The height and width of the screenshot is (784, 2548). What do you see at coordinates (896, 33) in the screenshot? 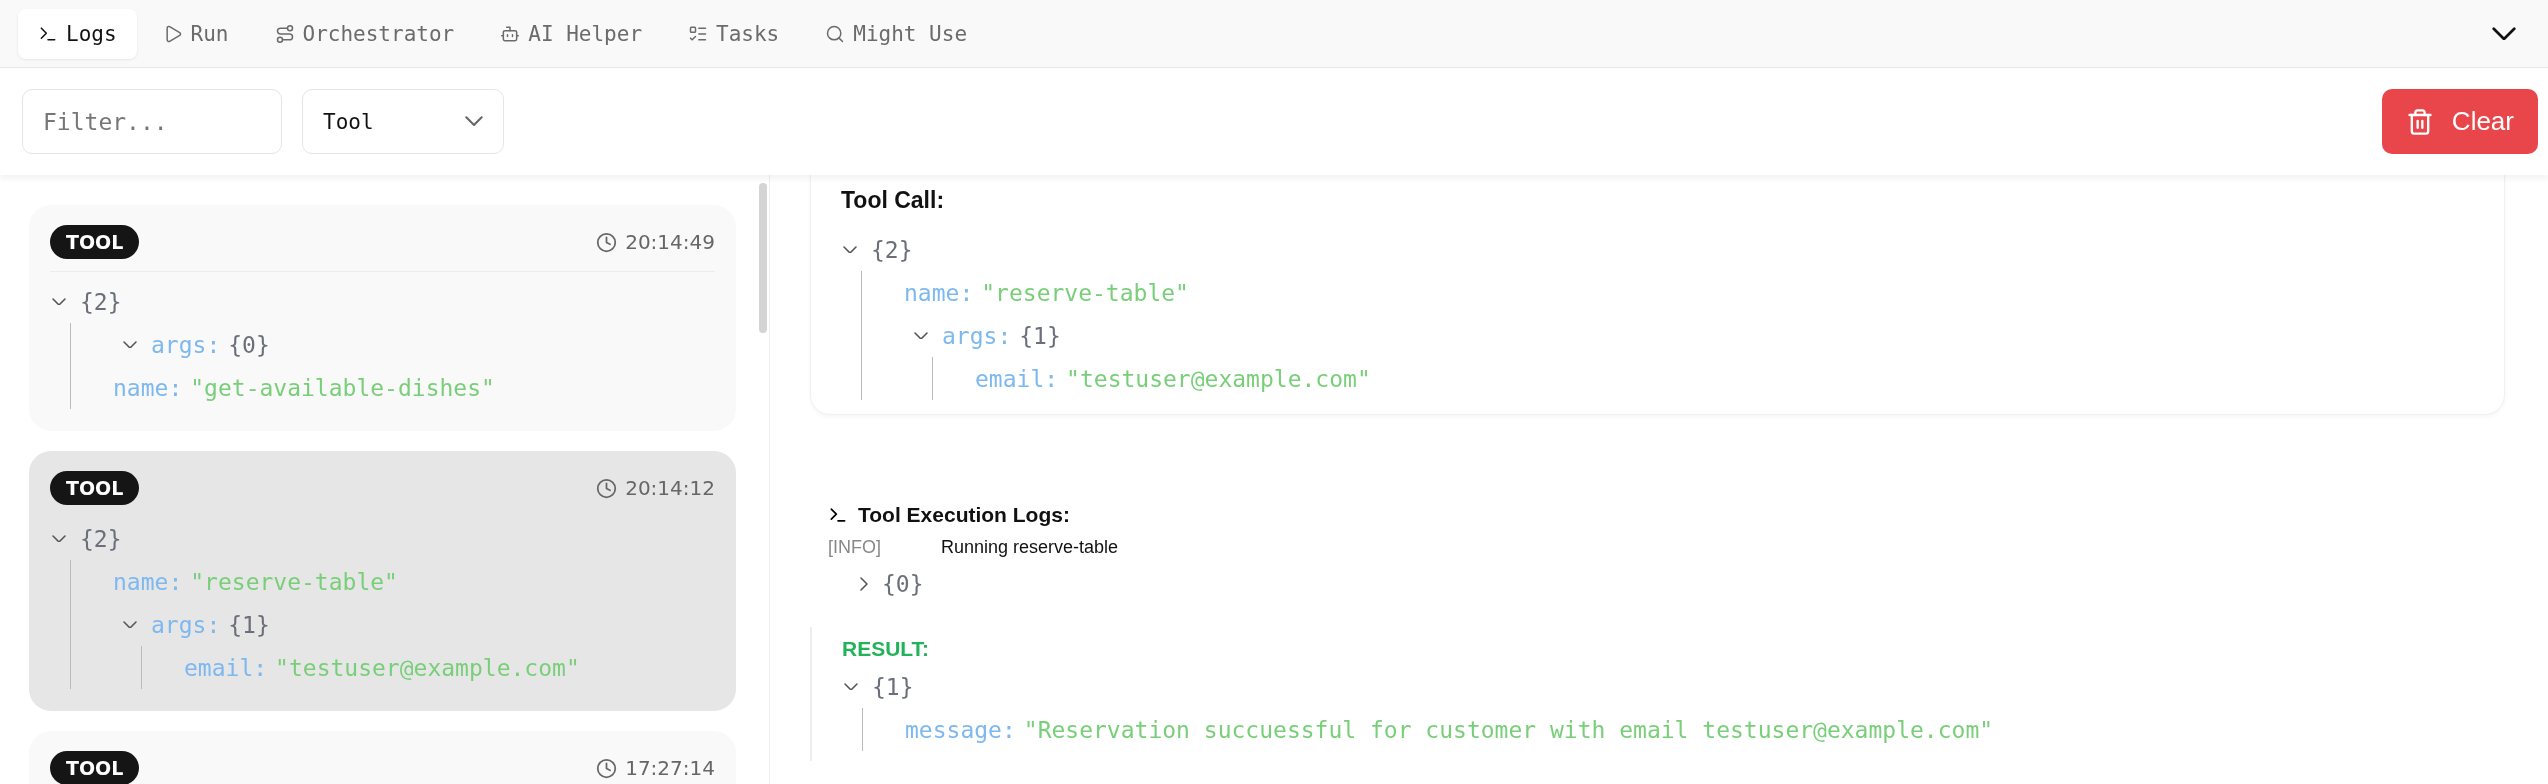
I see `tab: Might Use` at bounding box center [896, 33].